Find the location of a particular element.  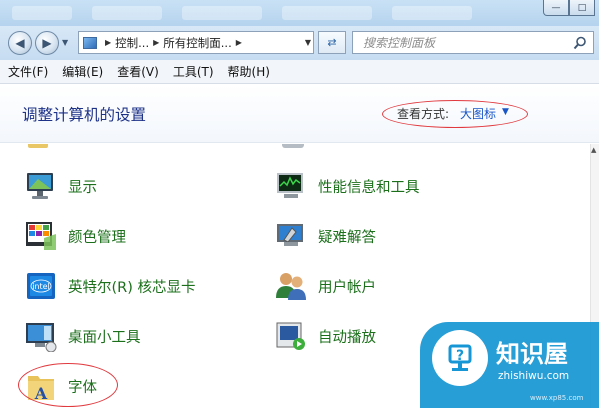

list-item-user-accounts: 用户帐户 is located at coordinates (325, 286).